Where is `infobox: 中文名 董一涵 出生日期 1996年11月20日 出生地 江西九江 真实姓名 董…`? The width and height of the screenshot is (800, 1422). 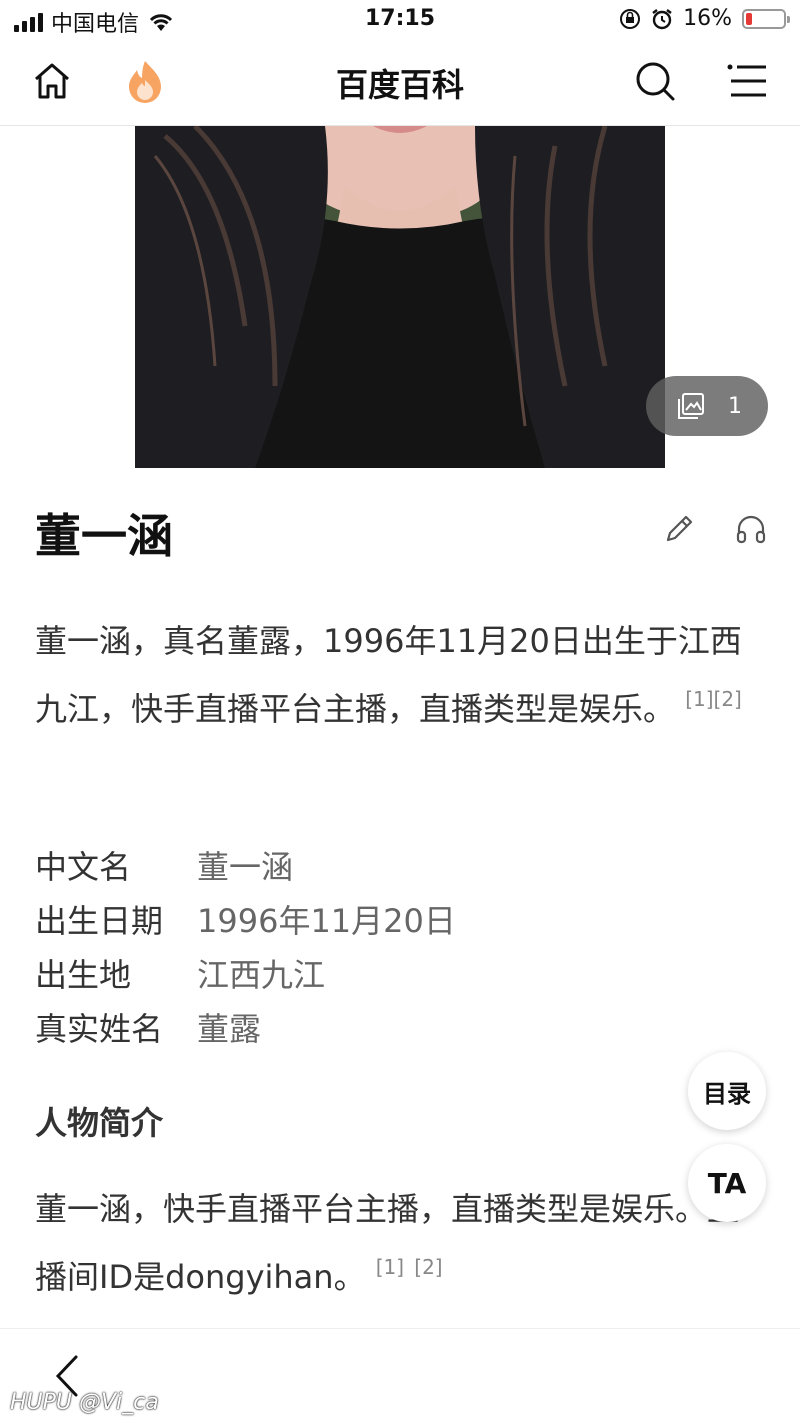 infobox: 中文名 董一涵 出生日期 1996年11月20日 出生地 江西九江 真实姓名 董… is located at coordinates (245, 948).